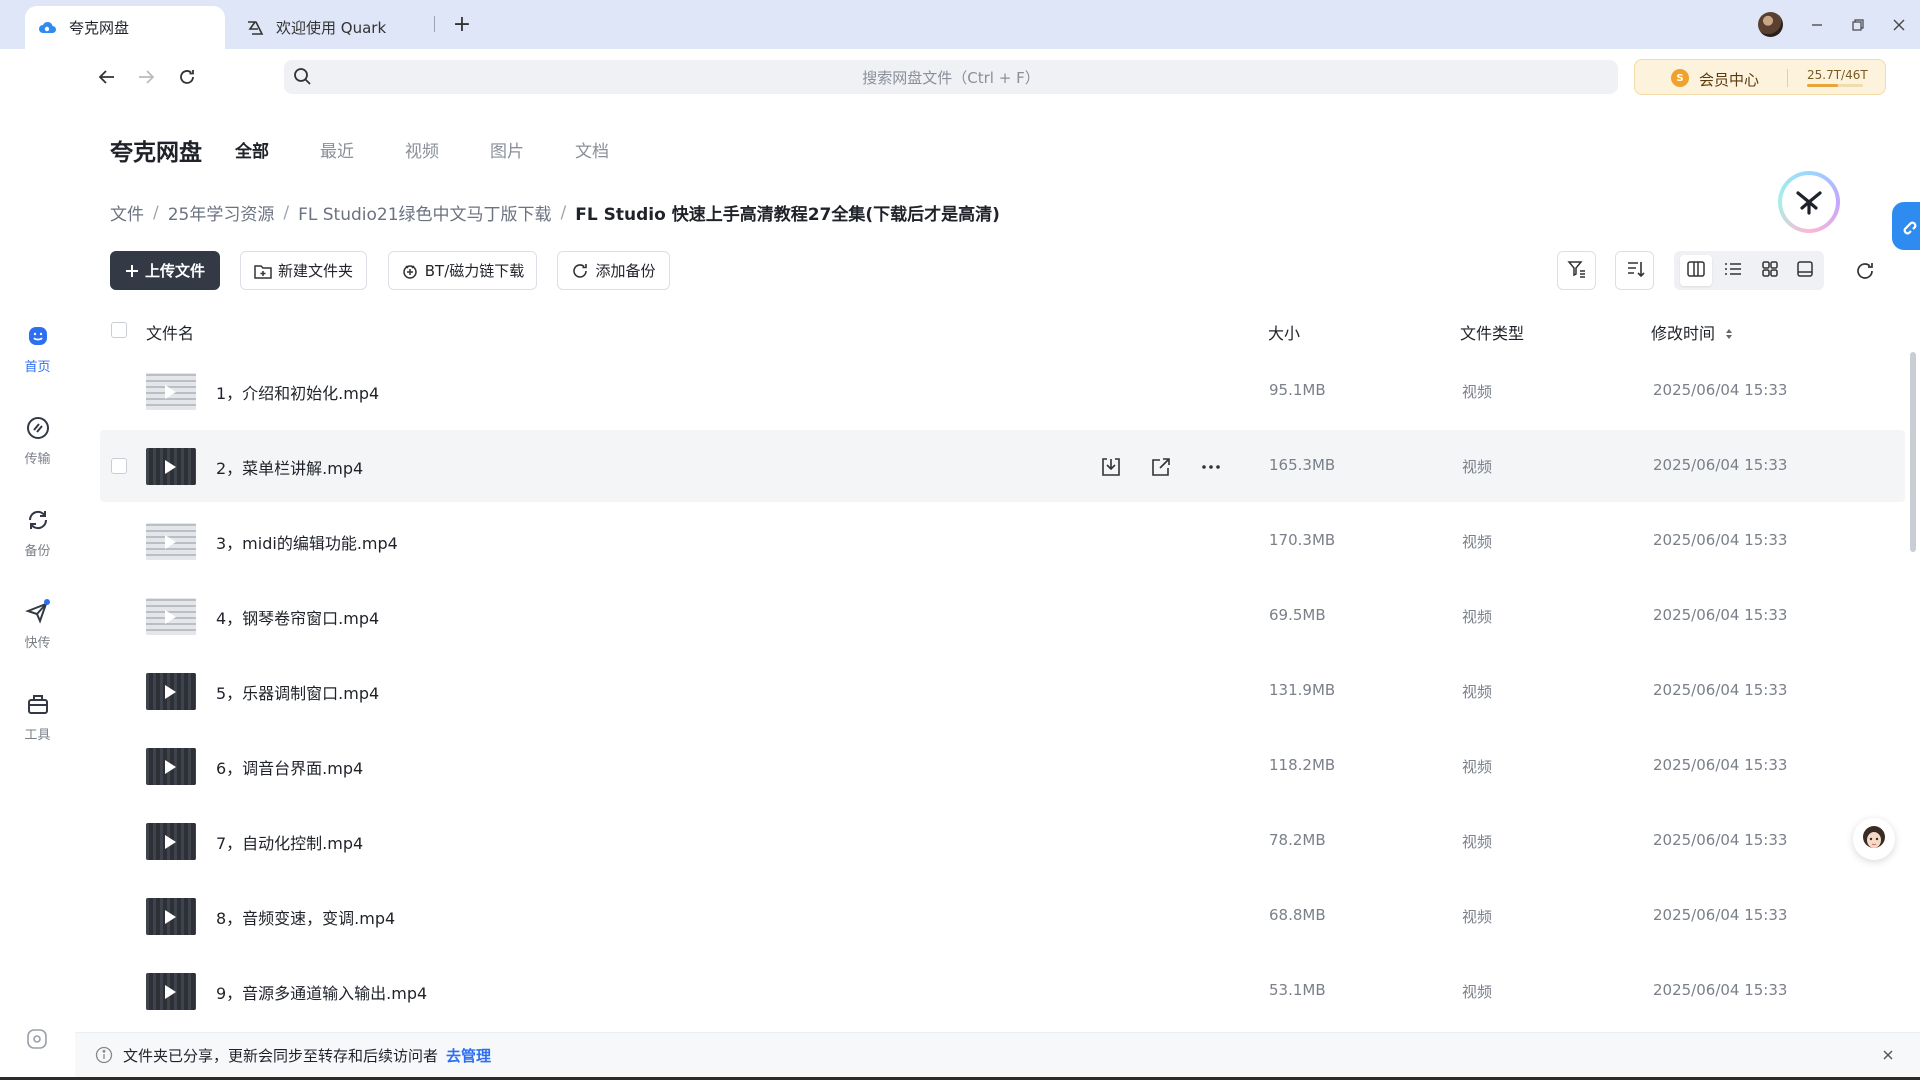 The width and height of the screenshot is (1920, 1080). Describe the element at coordinates (1692, 332) in the screenshot. I see `column-header-modified: 修改时间` at that location.